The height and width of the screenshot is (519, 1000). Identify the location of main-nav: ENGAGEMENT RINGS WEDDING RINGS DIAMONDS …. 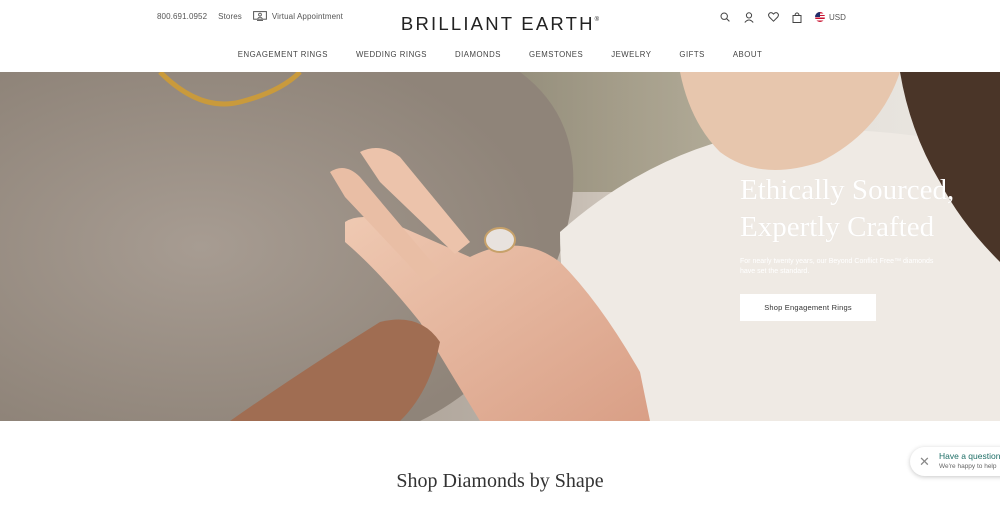
(500, 54).